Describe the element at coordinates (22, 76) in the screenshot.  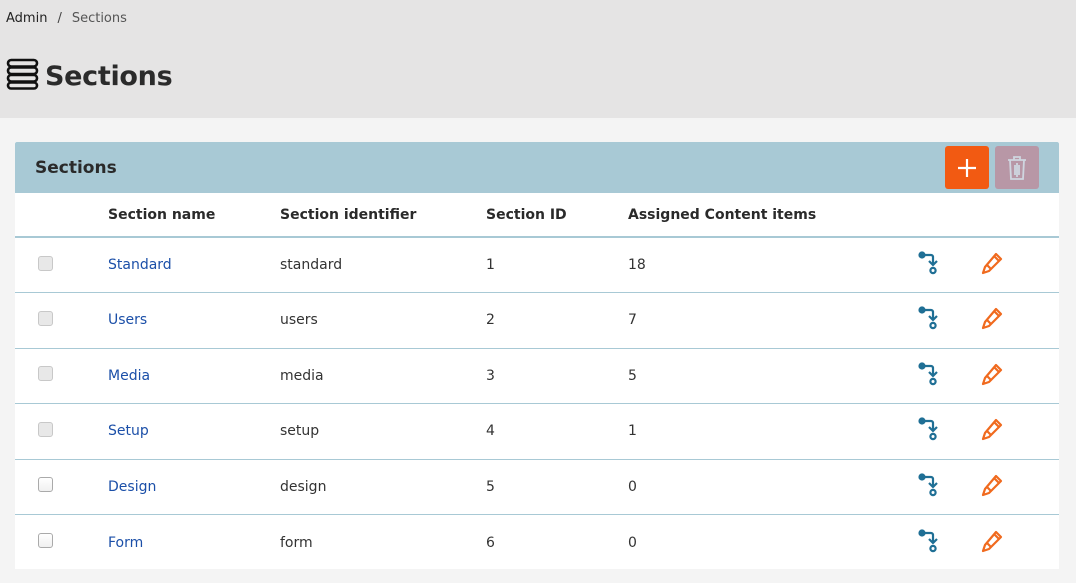
I see `database-icon` at that location.